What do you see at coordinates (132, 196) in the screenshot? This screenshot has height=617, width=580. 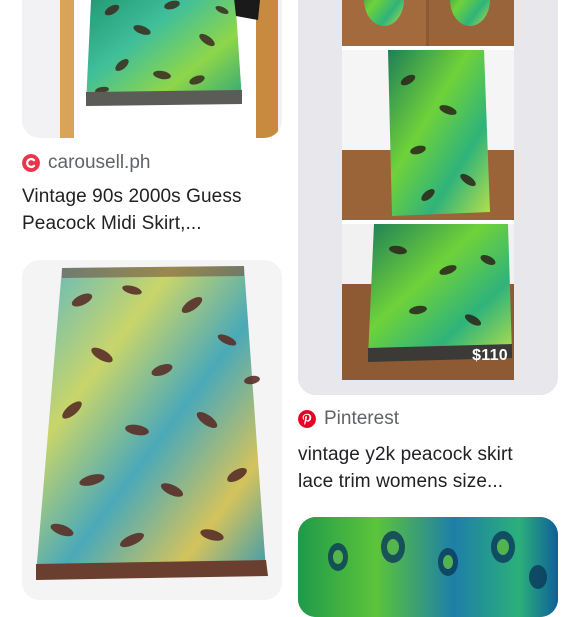 I see `result-title-line: Vintage 90s 2000s Guess` at bounding box center [132, 196].